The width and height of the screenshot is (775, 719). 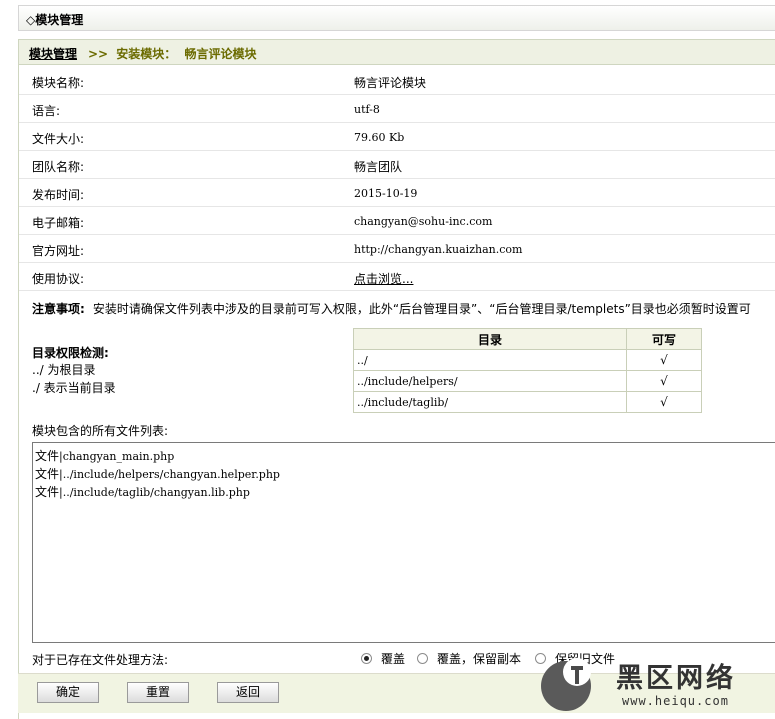 What do you see at coordinates (664, 339) in the screenshot?
I see `column-header-writable: 可写` at bounding box center [664, 339].